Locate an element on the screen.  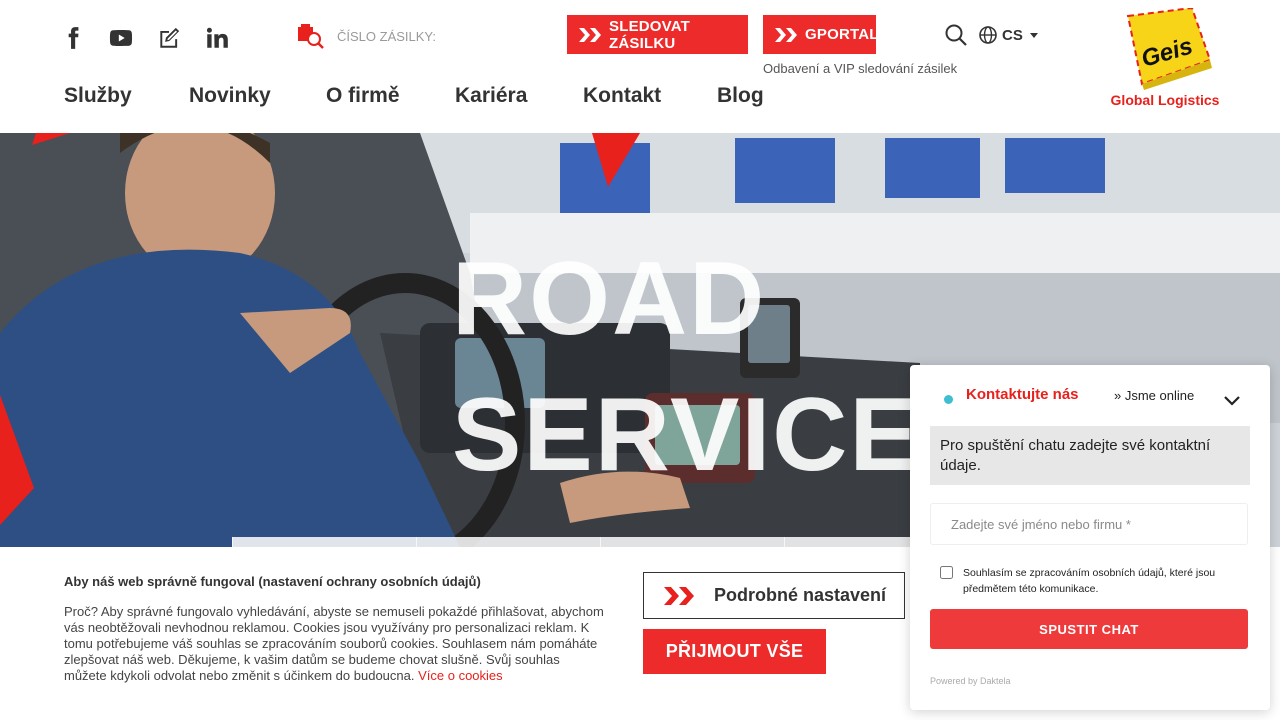
track-shipment-button: SLEDOVAT ZÁSILKU is located at coordinates (657, 34).